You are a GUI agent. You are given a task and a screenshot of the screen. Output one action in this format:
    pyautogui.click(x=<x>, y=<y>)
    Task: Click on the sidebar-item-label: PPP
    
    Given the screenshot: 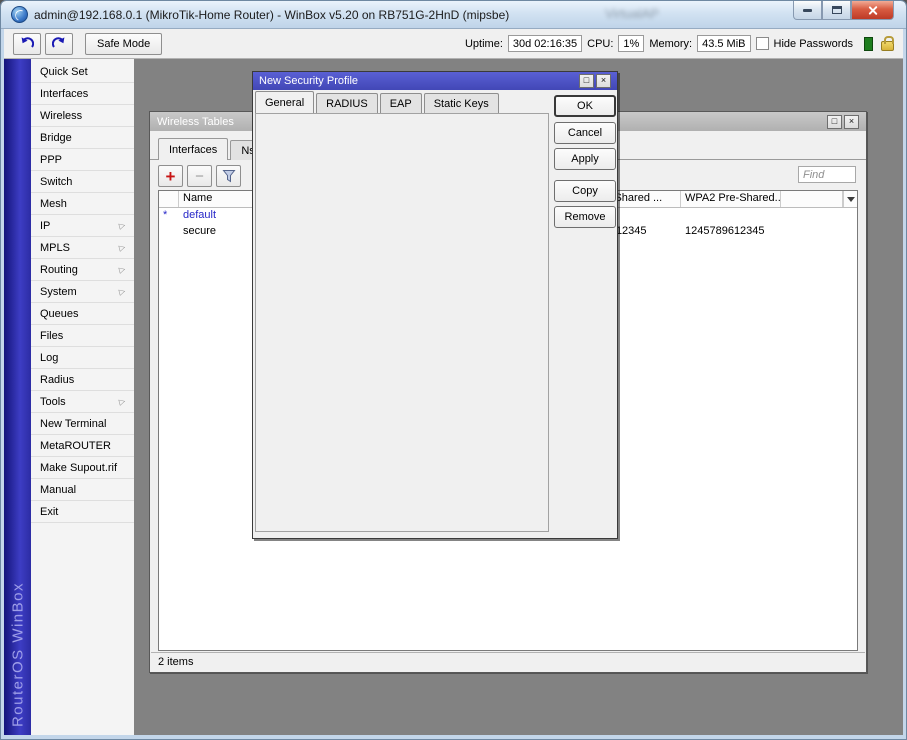 What is the action you would take?
    pyautogui.click(x=51, y=159)
    